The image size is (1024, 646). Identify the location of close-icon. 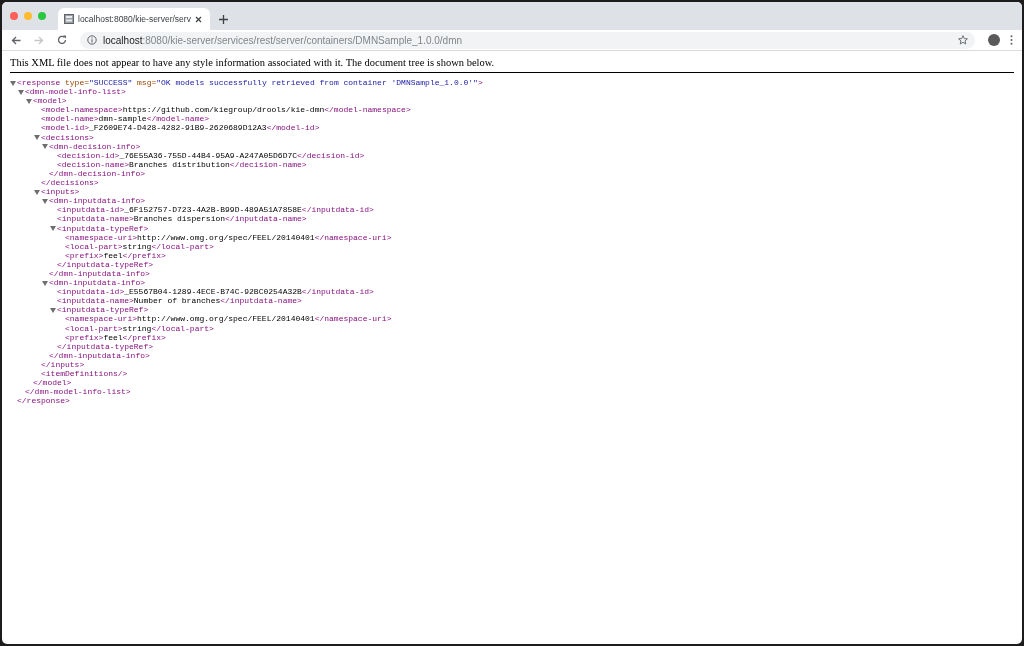
(198, 19).